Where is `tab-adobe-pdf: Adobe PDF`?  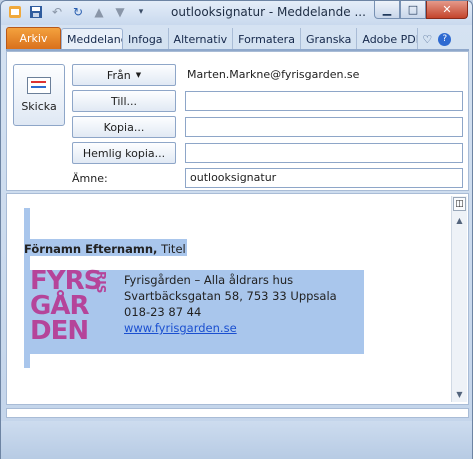 tab-adobe-pdf: Adobe PDF is located at coordinates (388, 39).